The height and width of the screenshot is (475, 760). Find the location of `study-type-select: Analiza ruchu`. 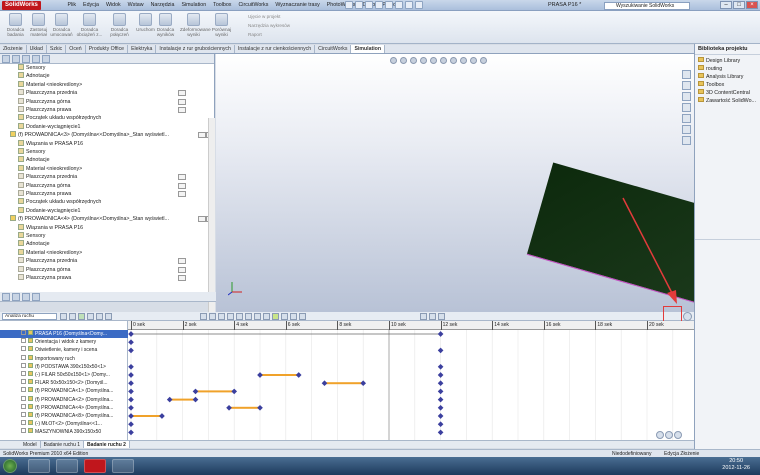

study-type-select: Analiza ruchu is located at coordinates (29, 316).